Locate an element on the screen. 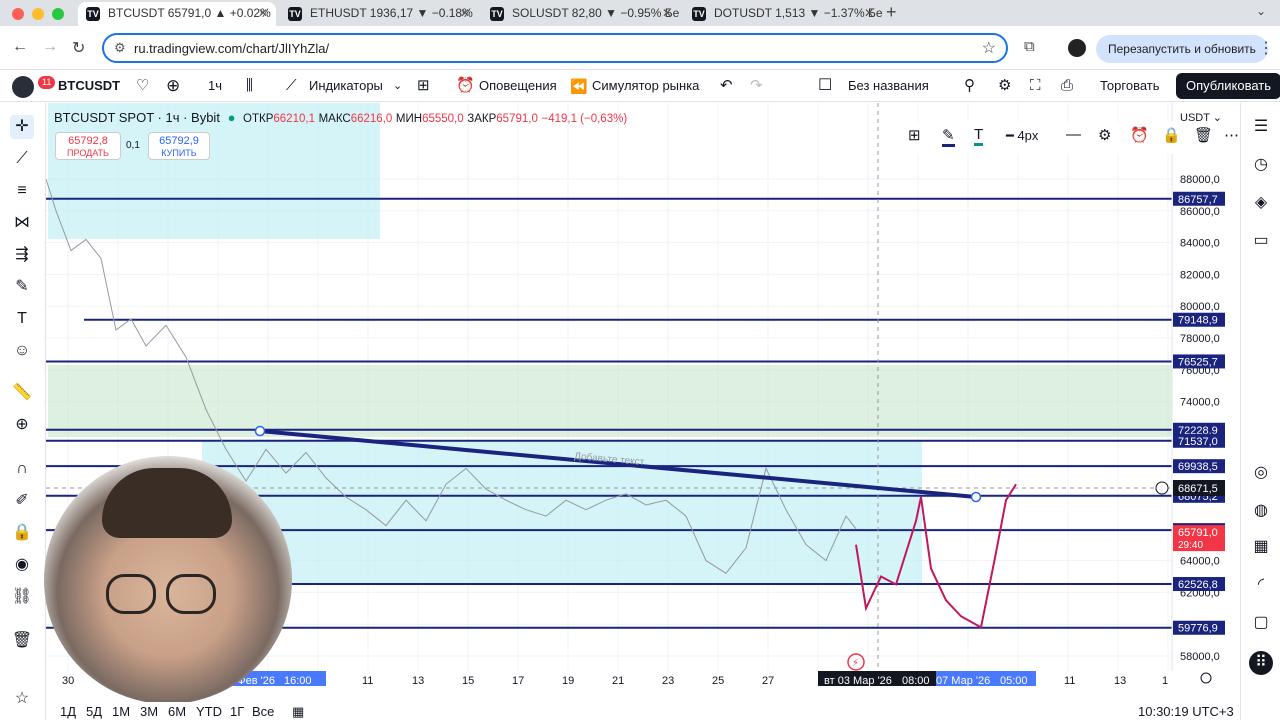 This screenshot has width=1280, height=720. undo-icon: ↶ is located at coordinates (726, 86).